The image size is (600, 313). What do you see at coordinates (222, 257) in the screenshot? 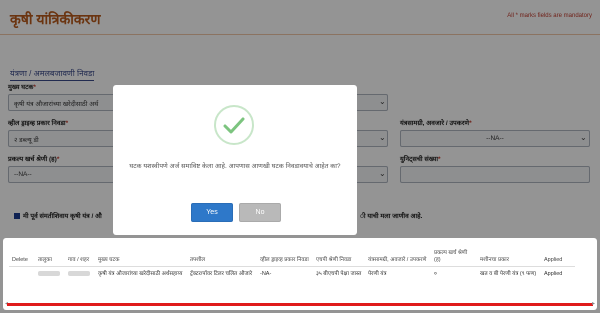
I see `col-details: तपशील` at bounding box center [222, 257].